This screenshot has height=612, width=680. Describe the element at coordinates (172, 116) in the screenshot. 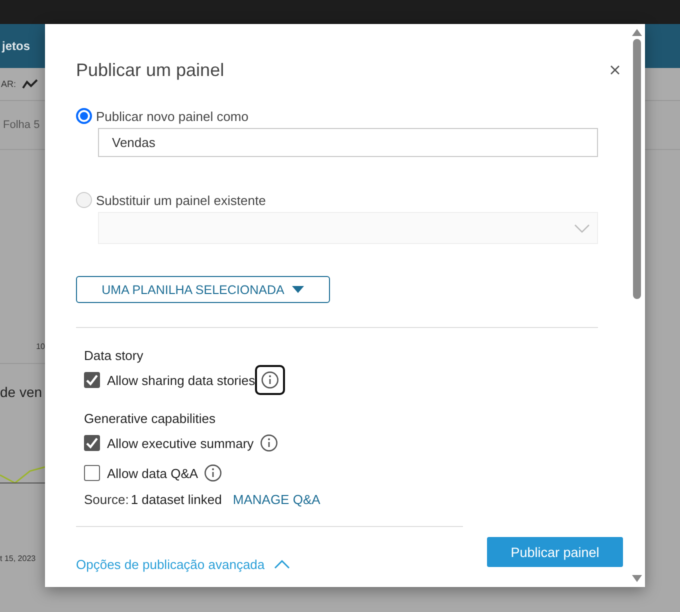

I see `radio-label: Publicar novo painel como` at that location.